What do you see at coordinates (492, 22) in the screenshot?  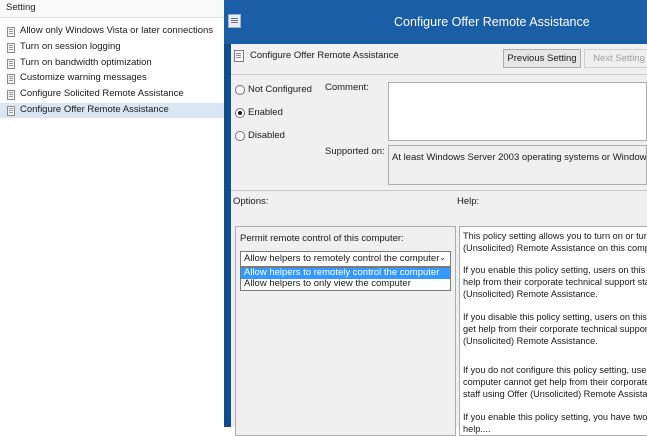 I see `dialog-title: Configure Offer Remote Assistance` at bounding box center [492, 22].